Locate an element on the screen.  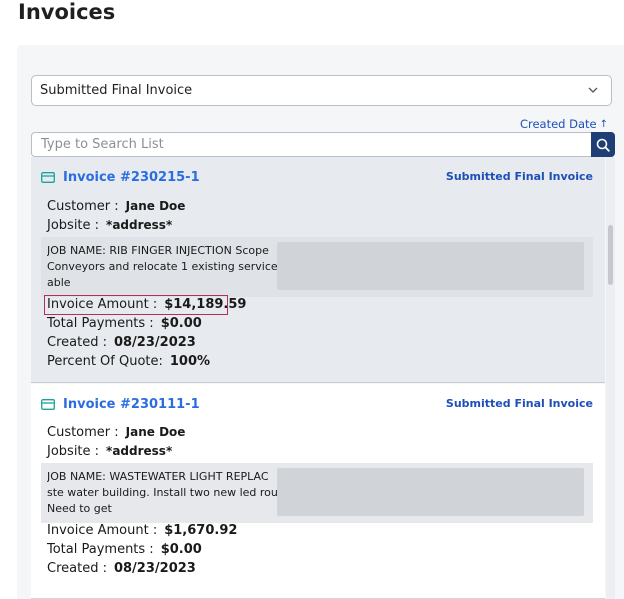
invoice-card-header: Invoice #230111-1 is located at coordinates (120, 404).